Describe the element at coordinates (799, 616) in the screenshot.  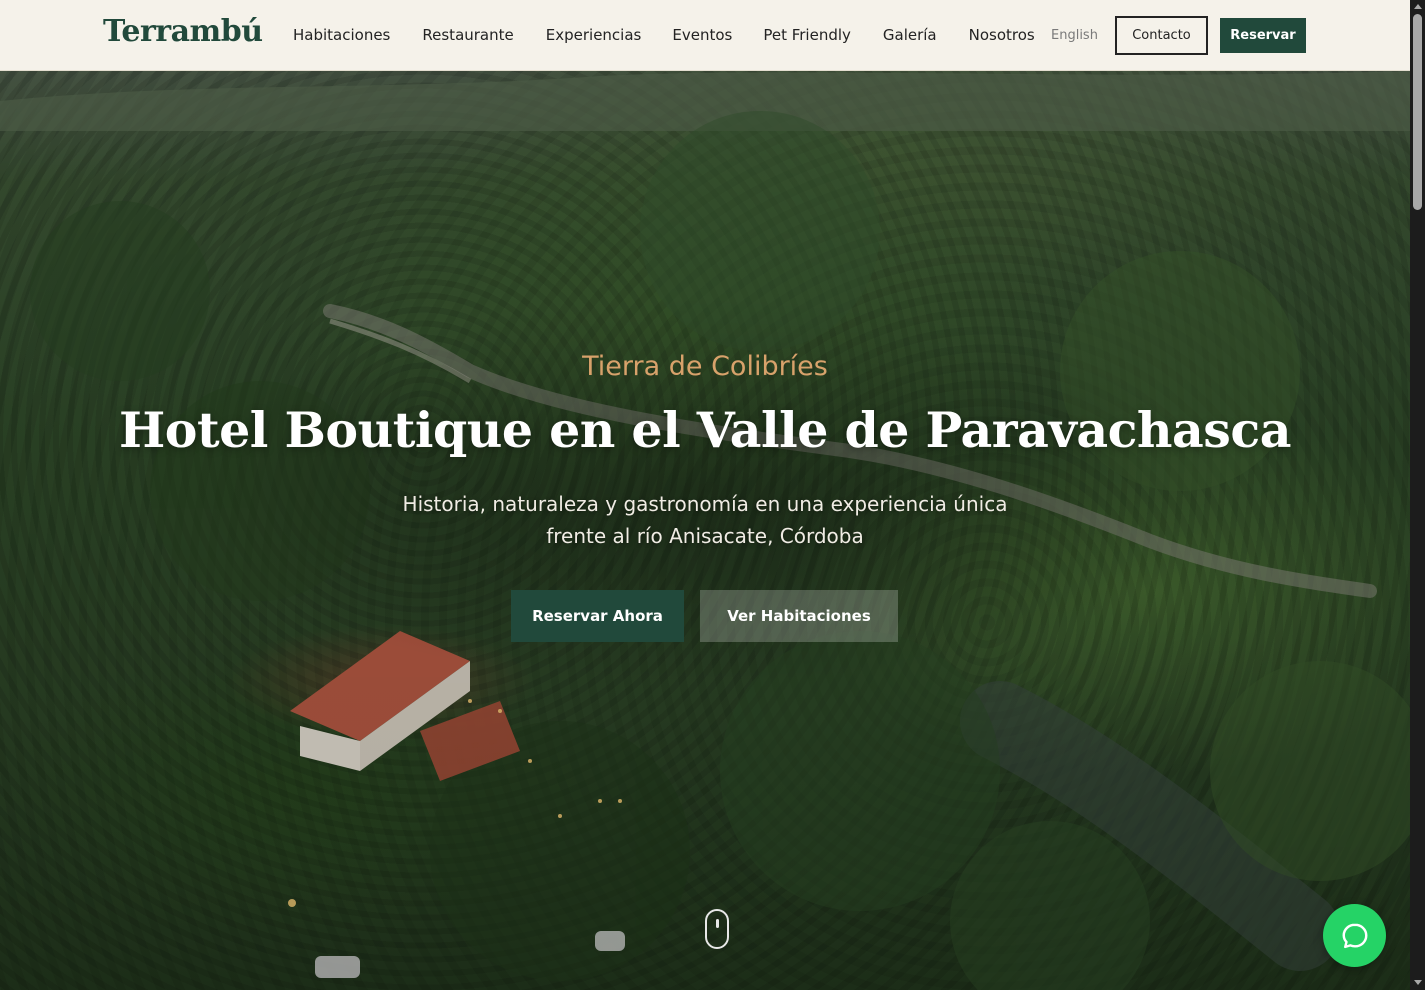
I see `view-rooms-button: Ver Habitaciones` at that location.